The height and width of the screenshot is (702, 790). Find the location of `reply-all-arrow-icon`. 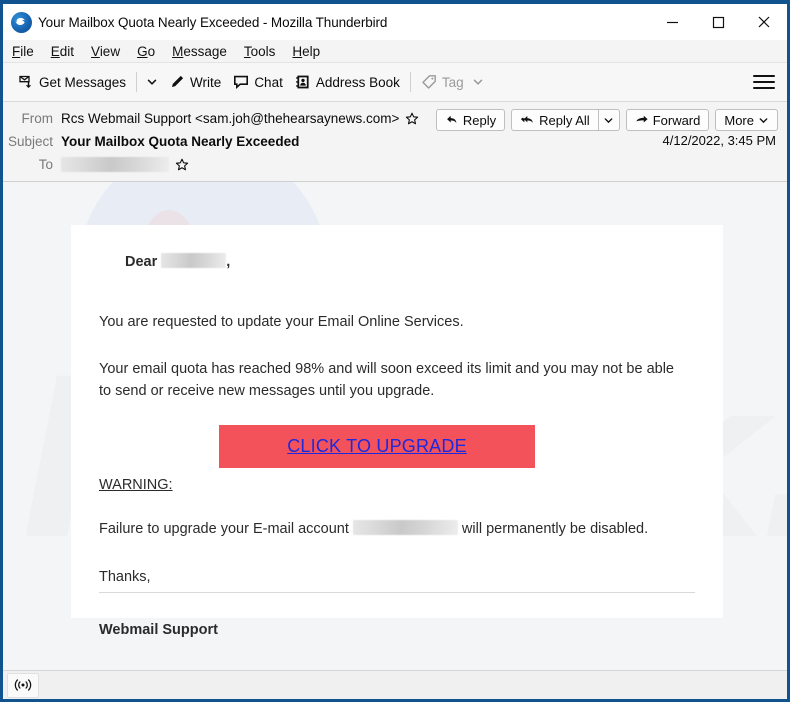

reply-all-arrow-icon is located at coordinates (527, 120).